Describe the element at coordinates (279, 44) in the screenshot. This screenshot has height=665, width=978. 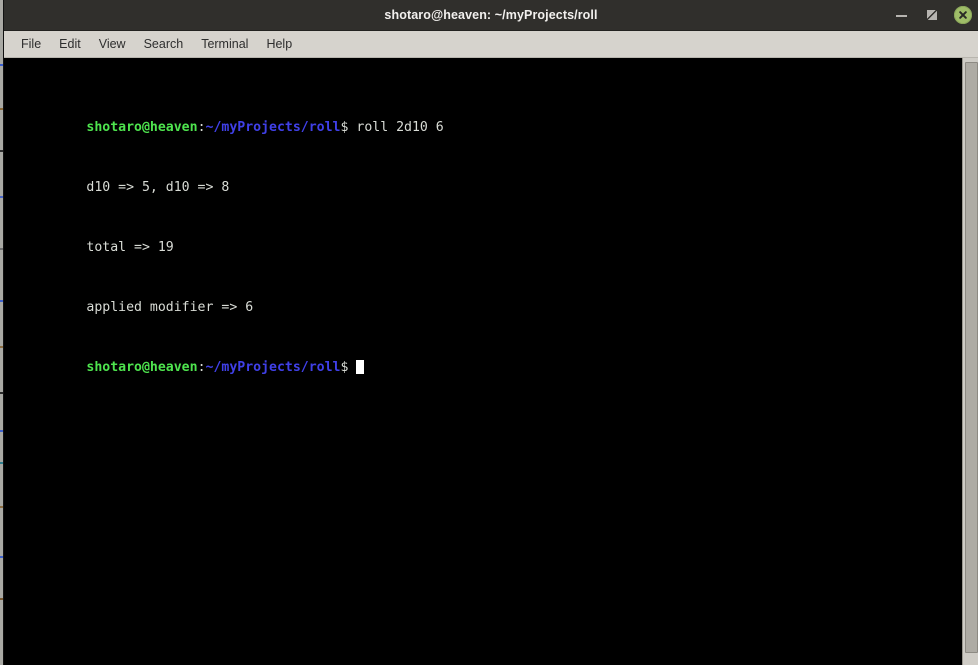
I see `menu-item-help: Help` at that location.